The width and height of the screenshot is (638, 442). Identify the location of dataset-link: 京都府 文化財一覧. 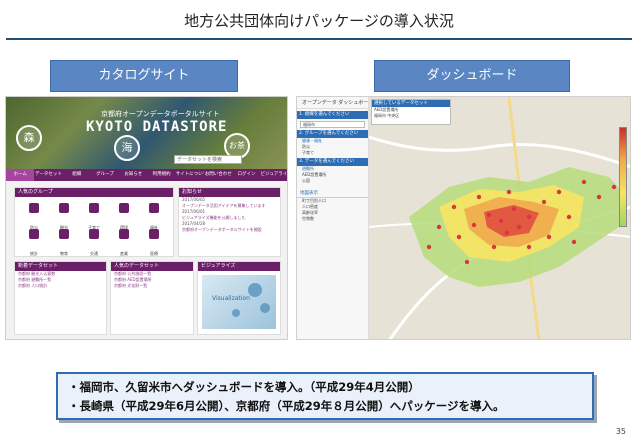
(152, 286).